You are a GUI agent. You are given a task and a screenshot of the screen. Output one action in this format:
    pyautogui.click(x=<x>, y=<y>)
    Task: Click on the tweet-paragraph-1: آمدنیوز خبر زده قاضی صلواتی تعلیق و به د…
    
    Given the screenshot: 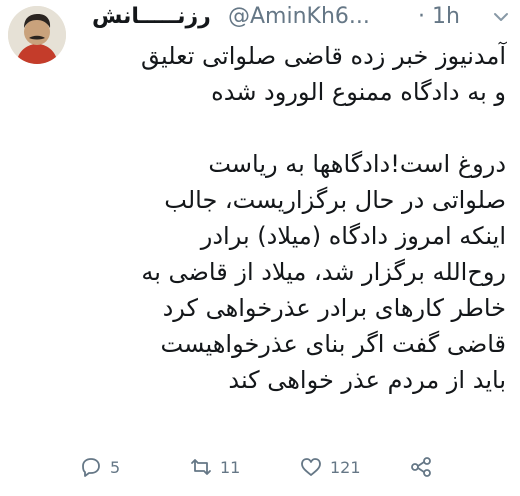 What is the action you would take?
    pyautogui.click(x=288, y=74)
    